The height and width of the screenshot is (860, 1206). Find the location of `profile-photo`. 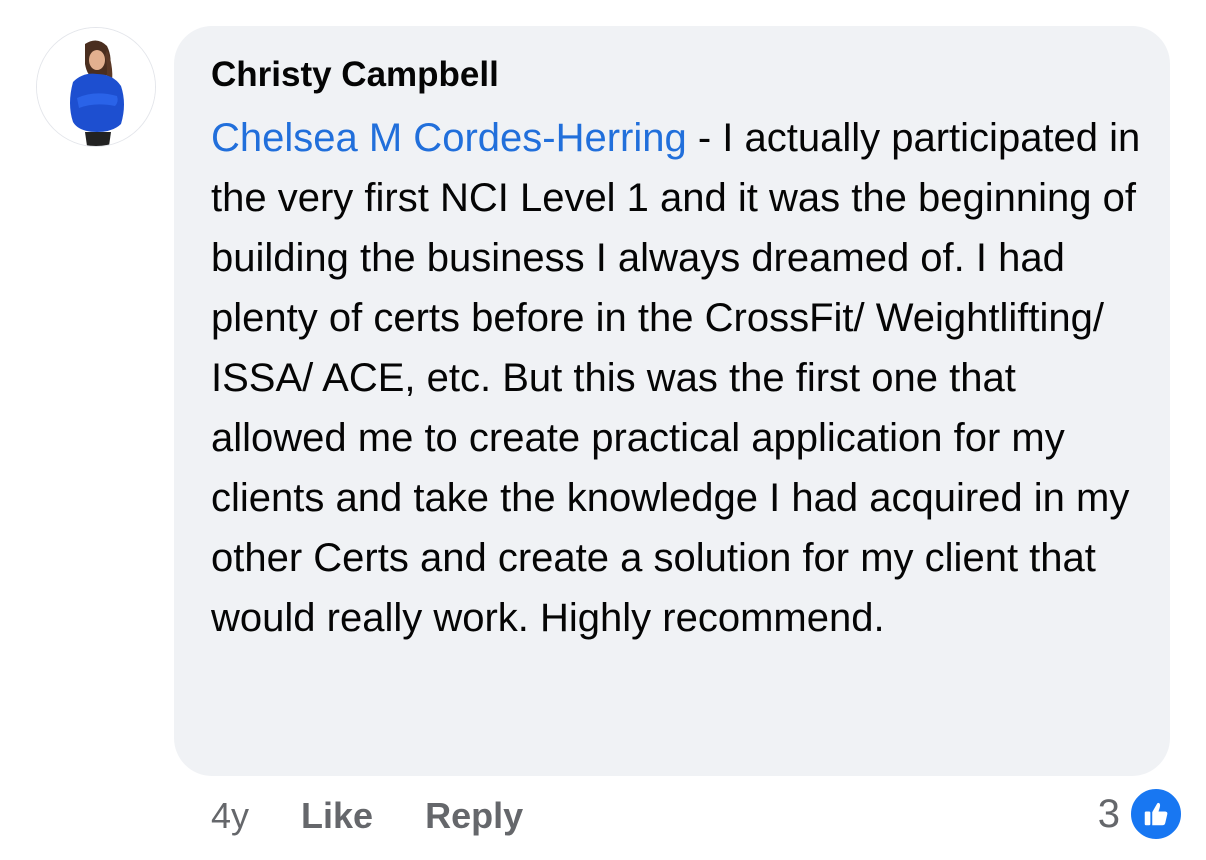

profile-photo is located at coordinates (96, 87).